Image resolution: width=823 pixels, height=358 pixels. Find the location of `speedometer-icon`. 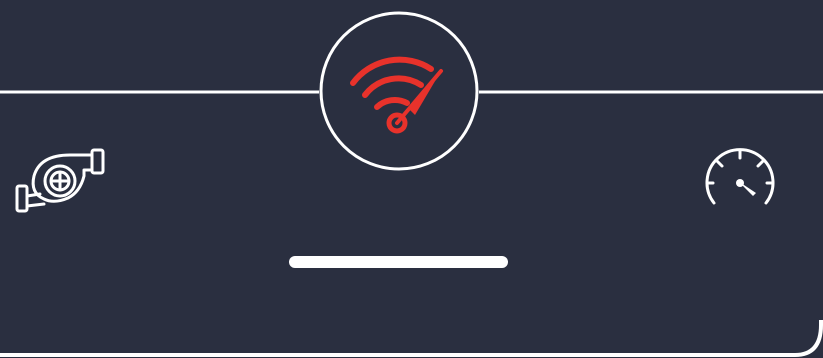

speedometer-icon is located at coordinates (740, 176).